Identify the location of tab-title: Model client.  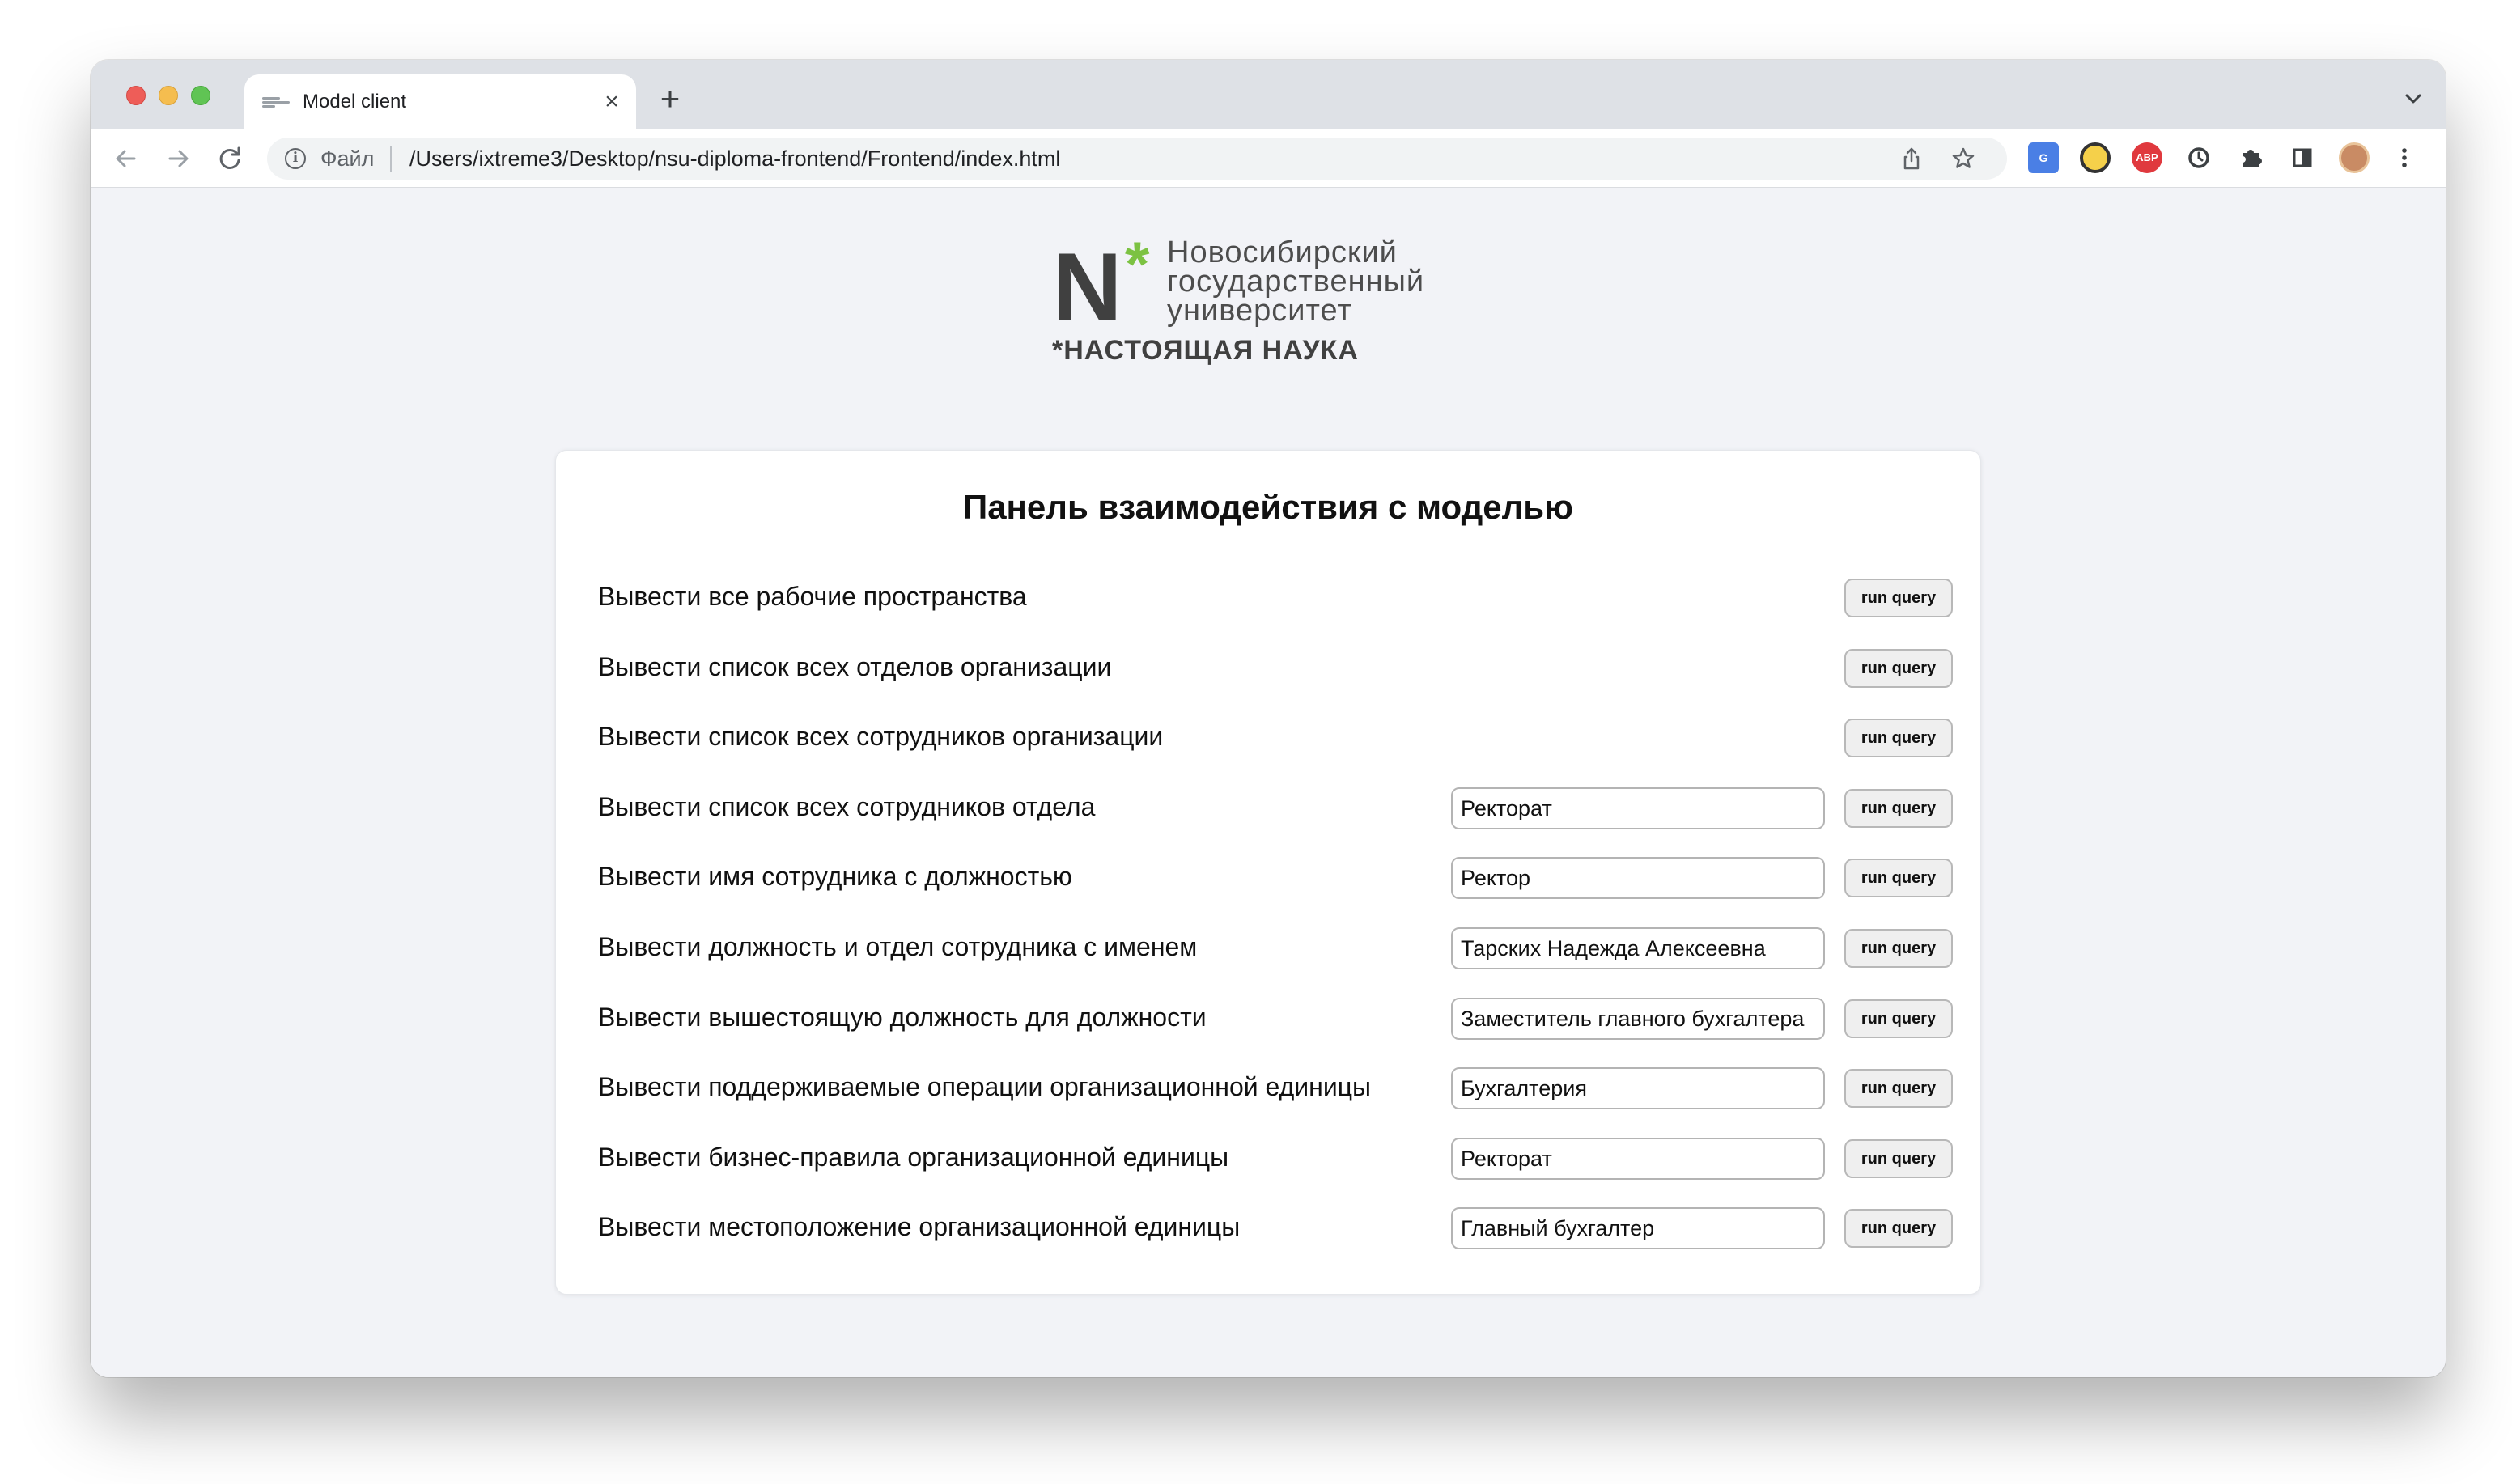
(355, 102).